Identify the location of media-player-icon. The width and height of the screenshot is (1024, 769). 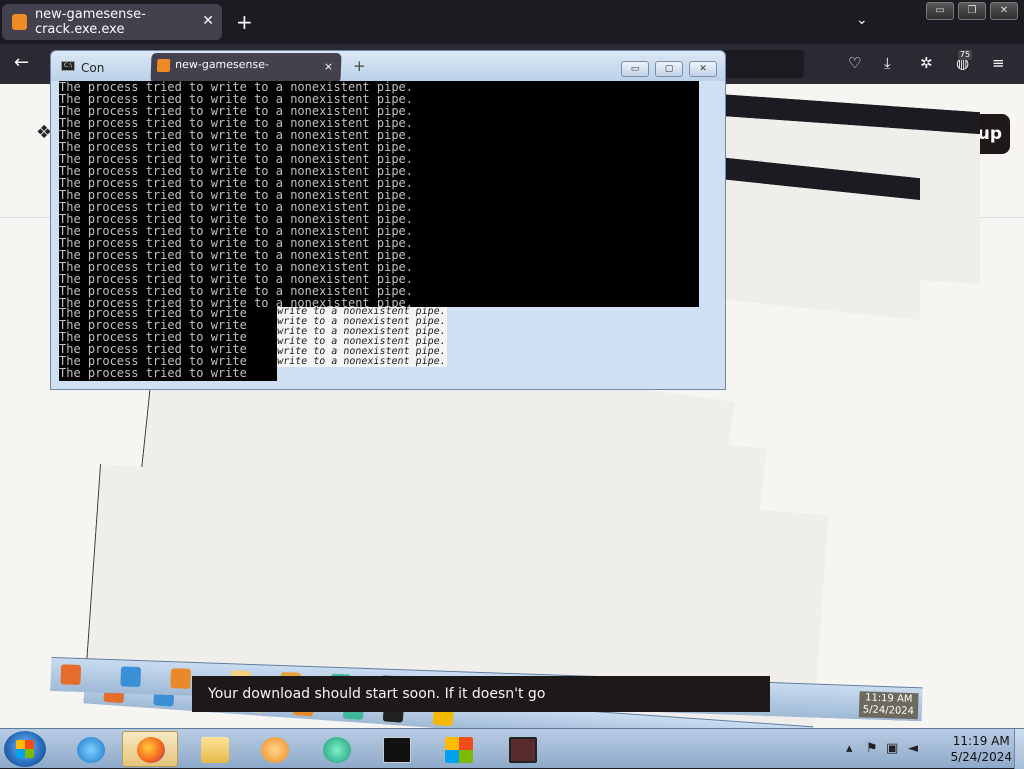
(275, 750).